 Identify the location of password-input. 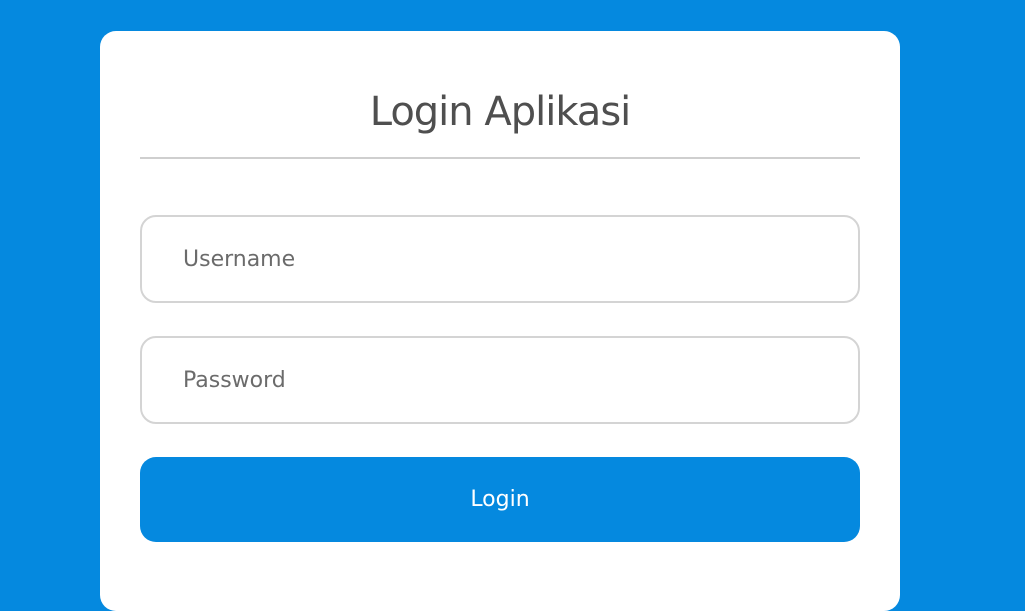
(500, 380).